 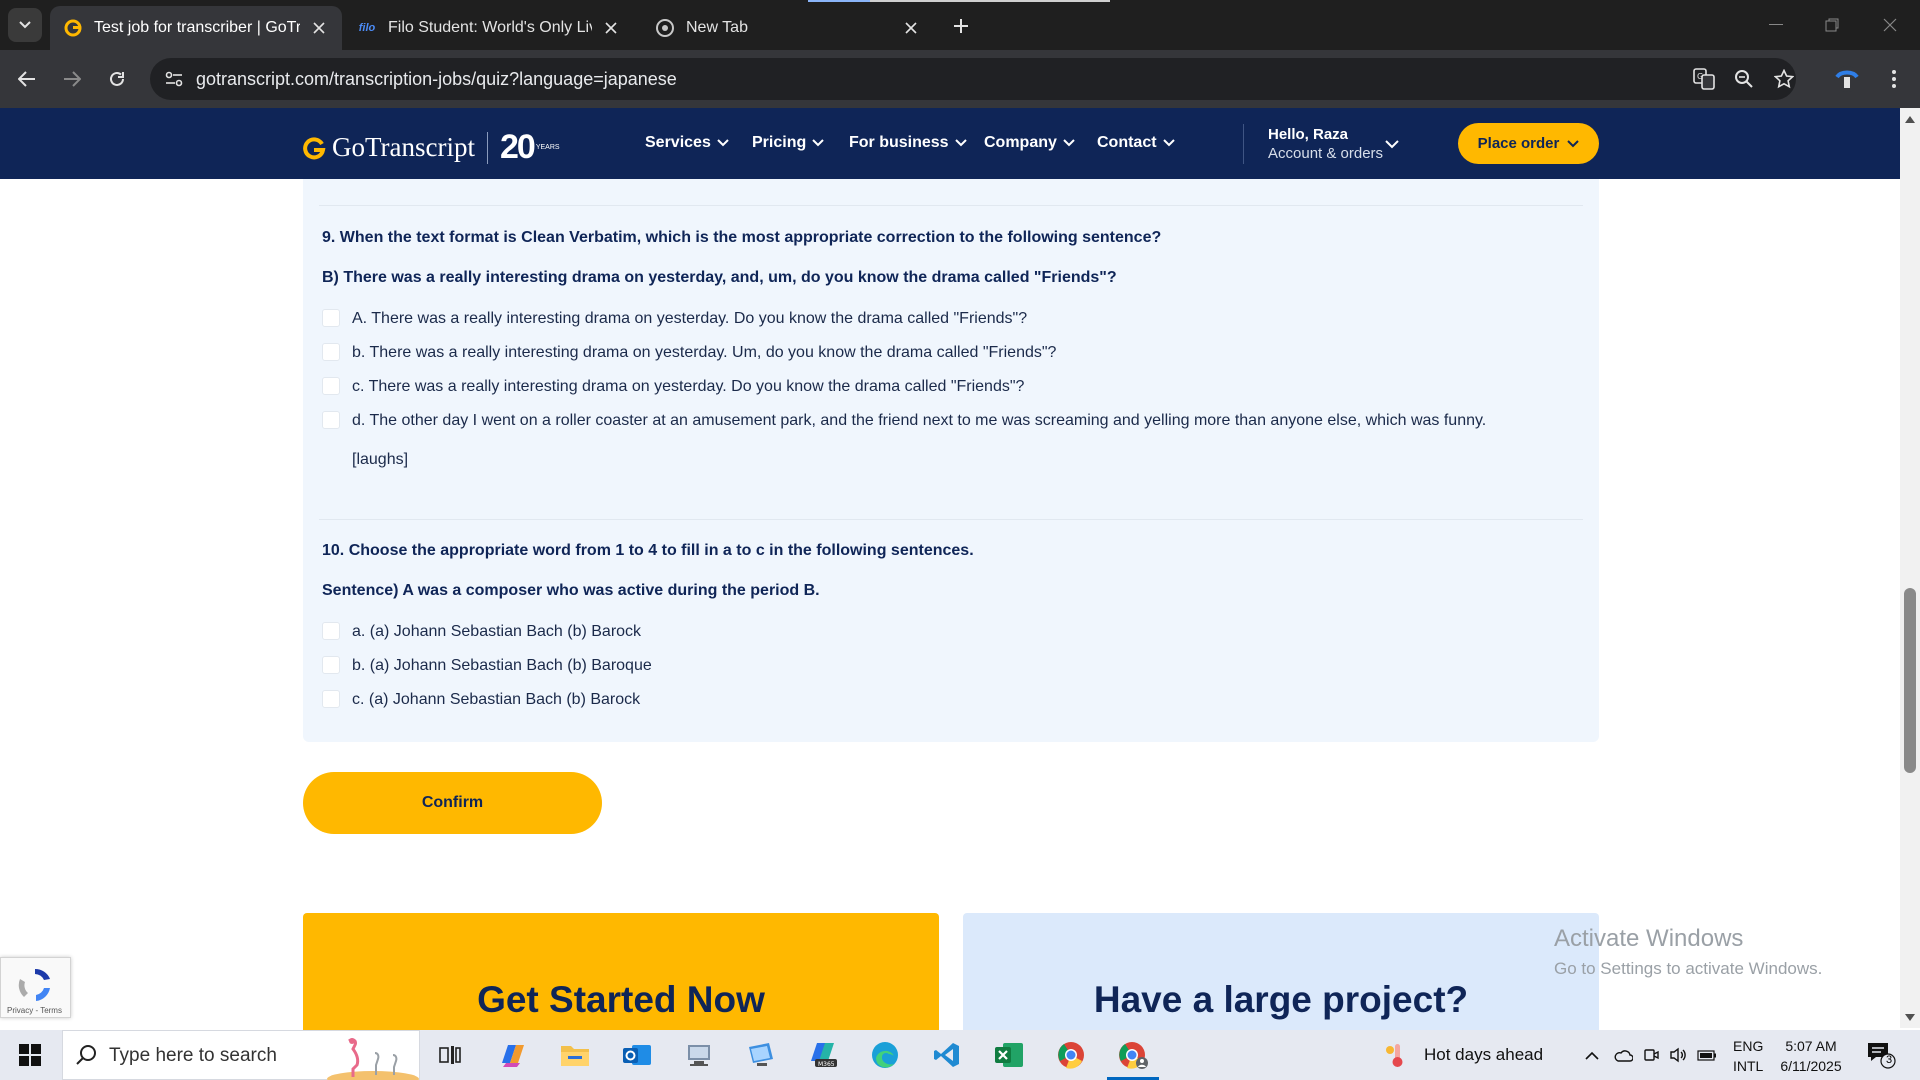 I want to click on task-view-button, so click(x=450, y=1055).